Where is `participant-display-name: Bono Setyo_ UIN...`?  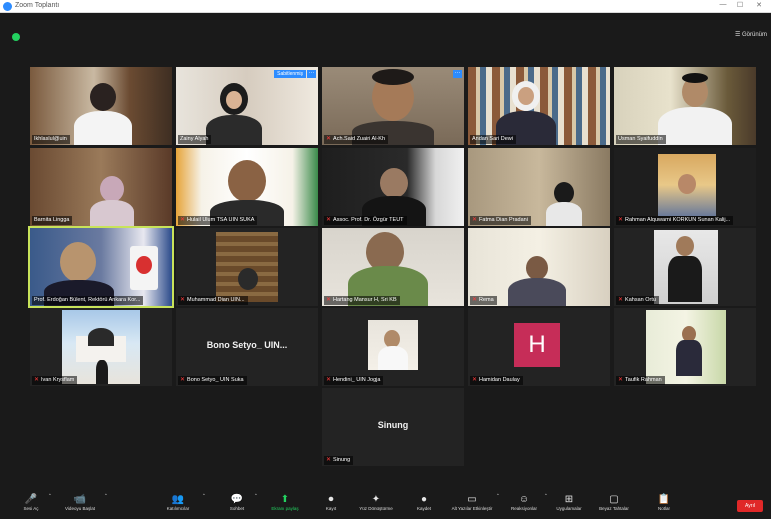
participant-display-name: Bono Setyo_ UIN... is located at coordinates (247, 345).